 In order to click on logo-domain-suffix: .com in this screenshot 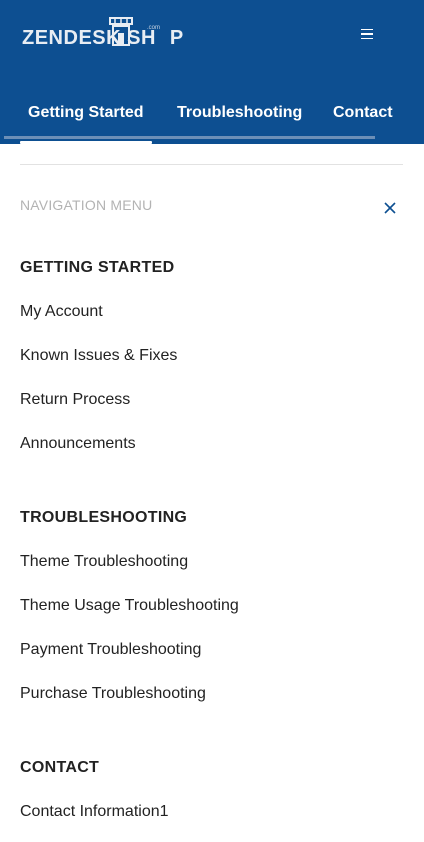, I will do `click(154, 28)`.